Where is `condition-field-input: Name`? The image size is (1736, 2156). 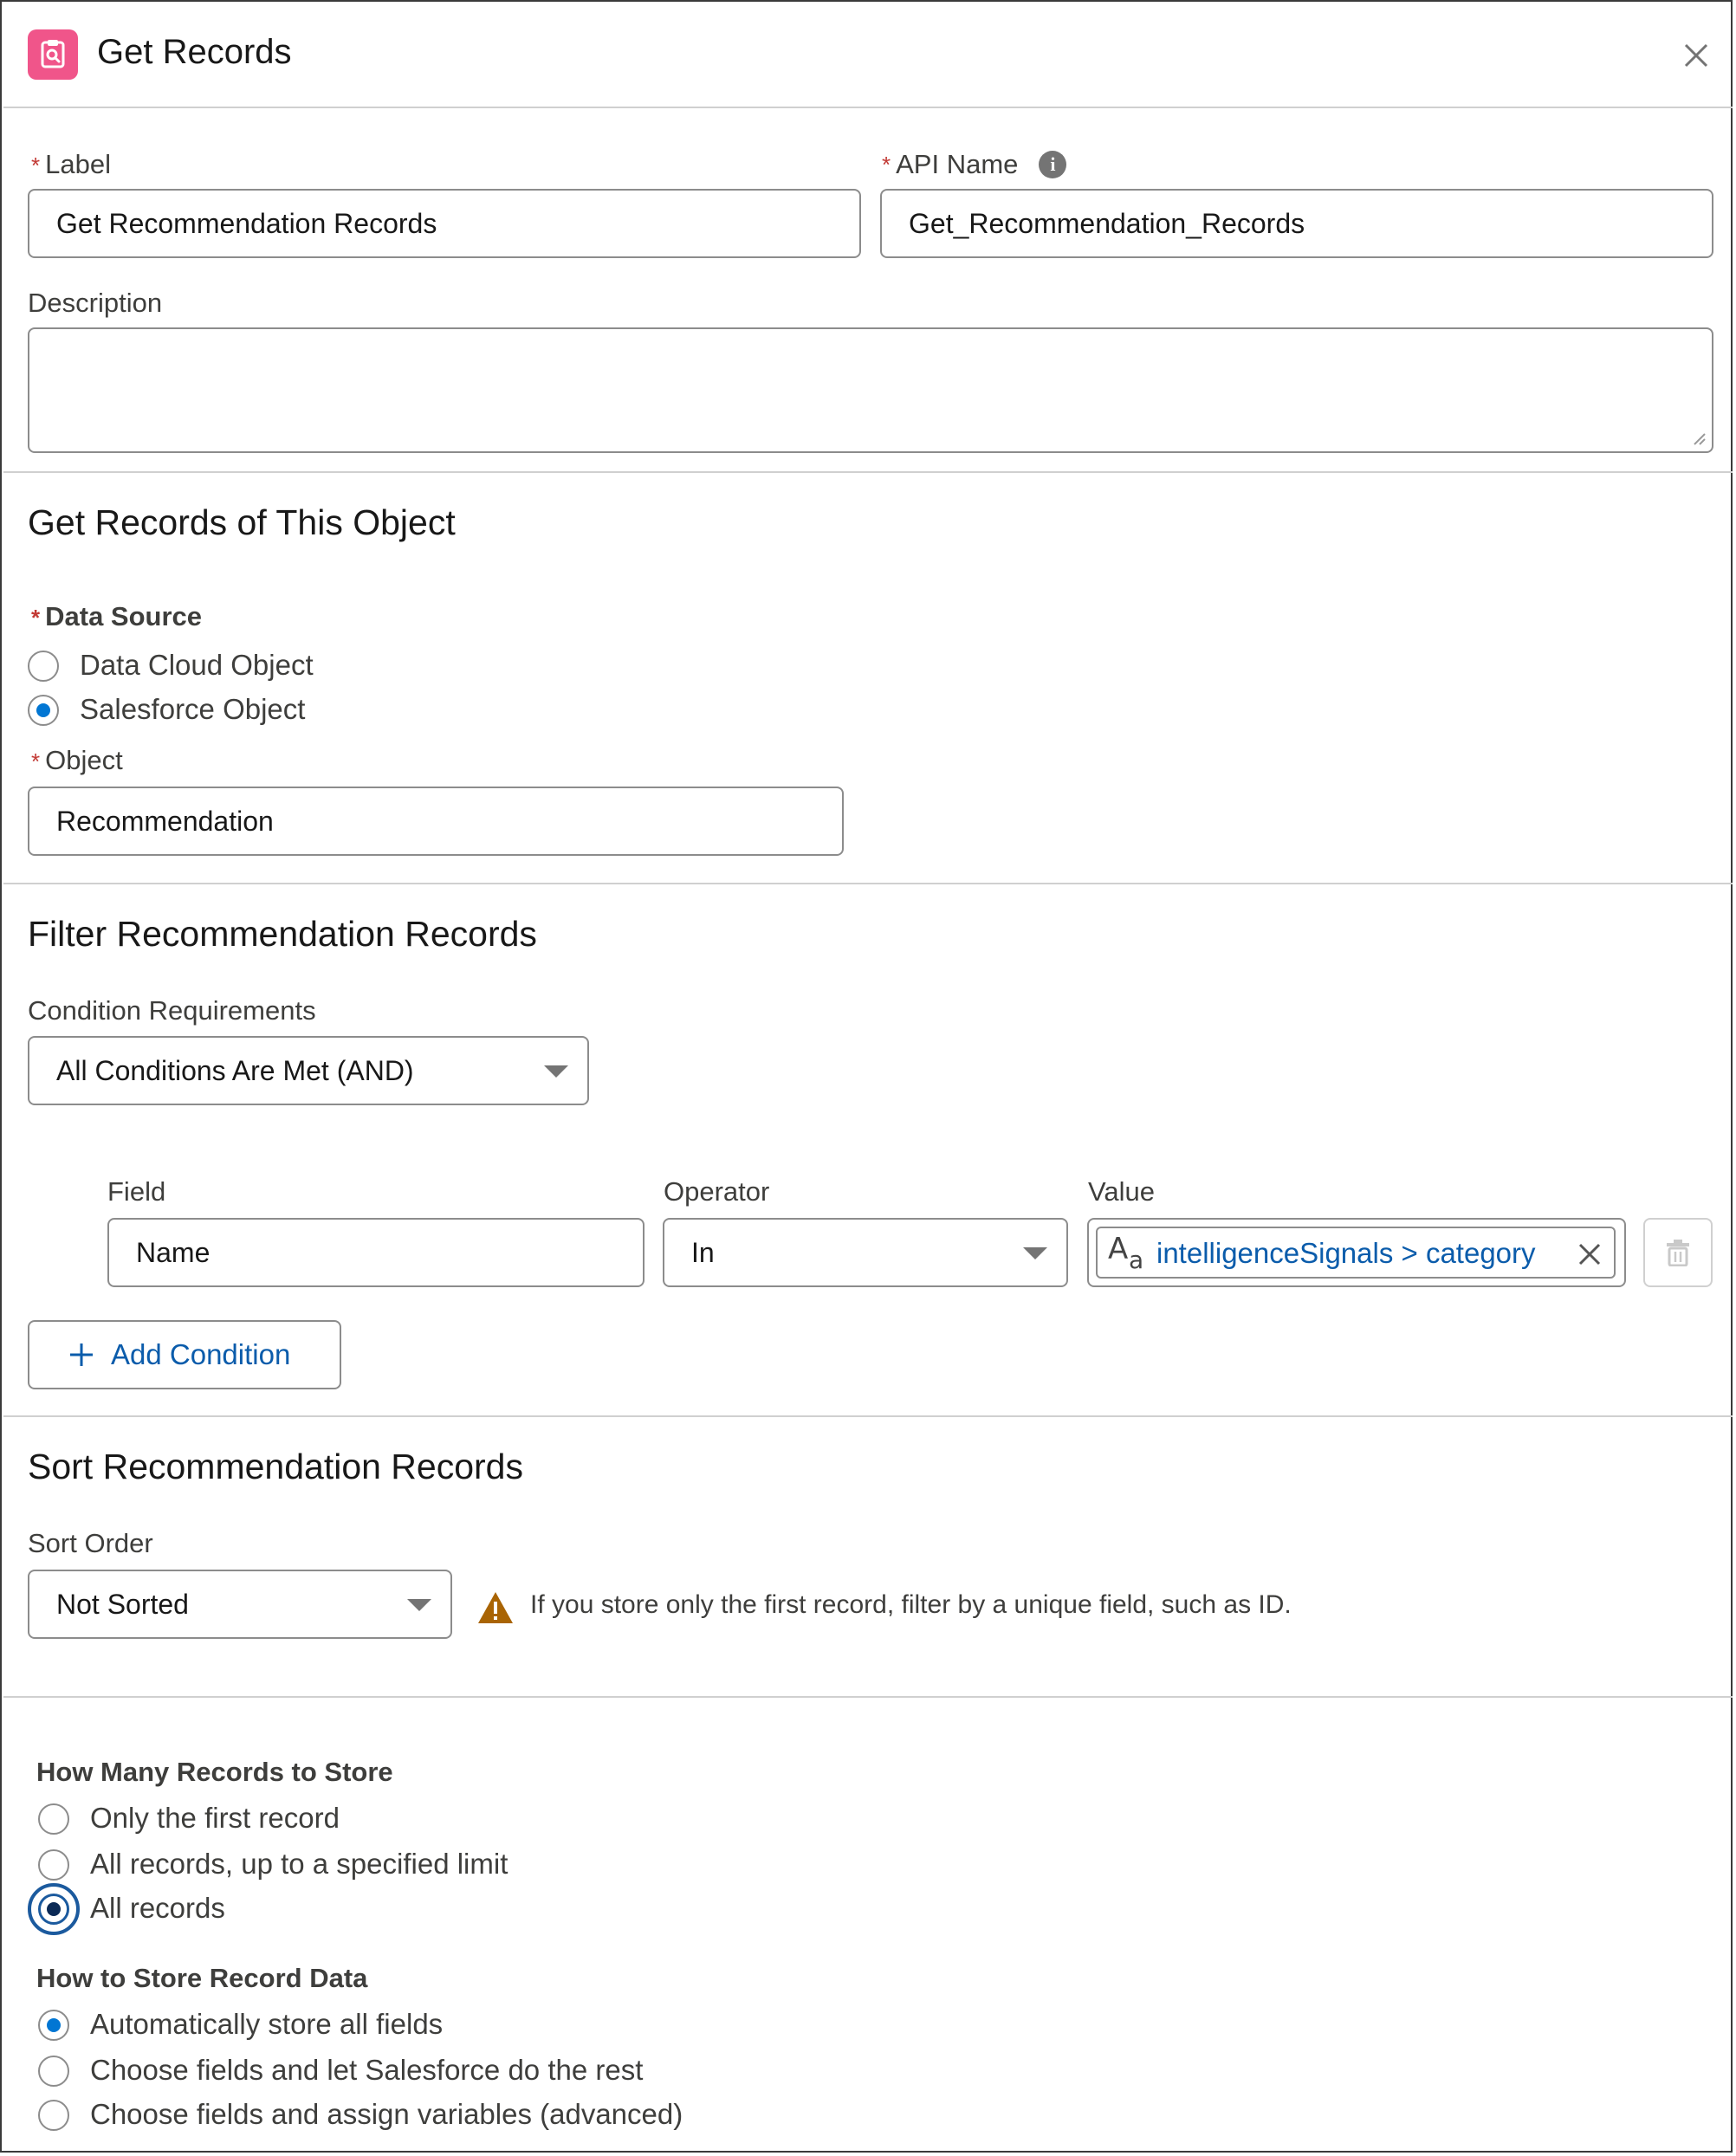 condition-field-input: Name is located at coordinates (376, 1252).